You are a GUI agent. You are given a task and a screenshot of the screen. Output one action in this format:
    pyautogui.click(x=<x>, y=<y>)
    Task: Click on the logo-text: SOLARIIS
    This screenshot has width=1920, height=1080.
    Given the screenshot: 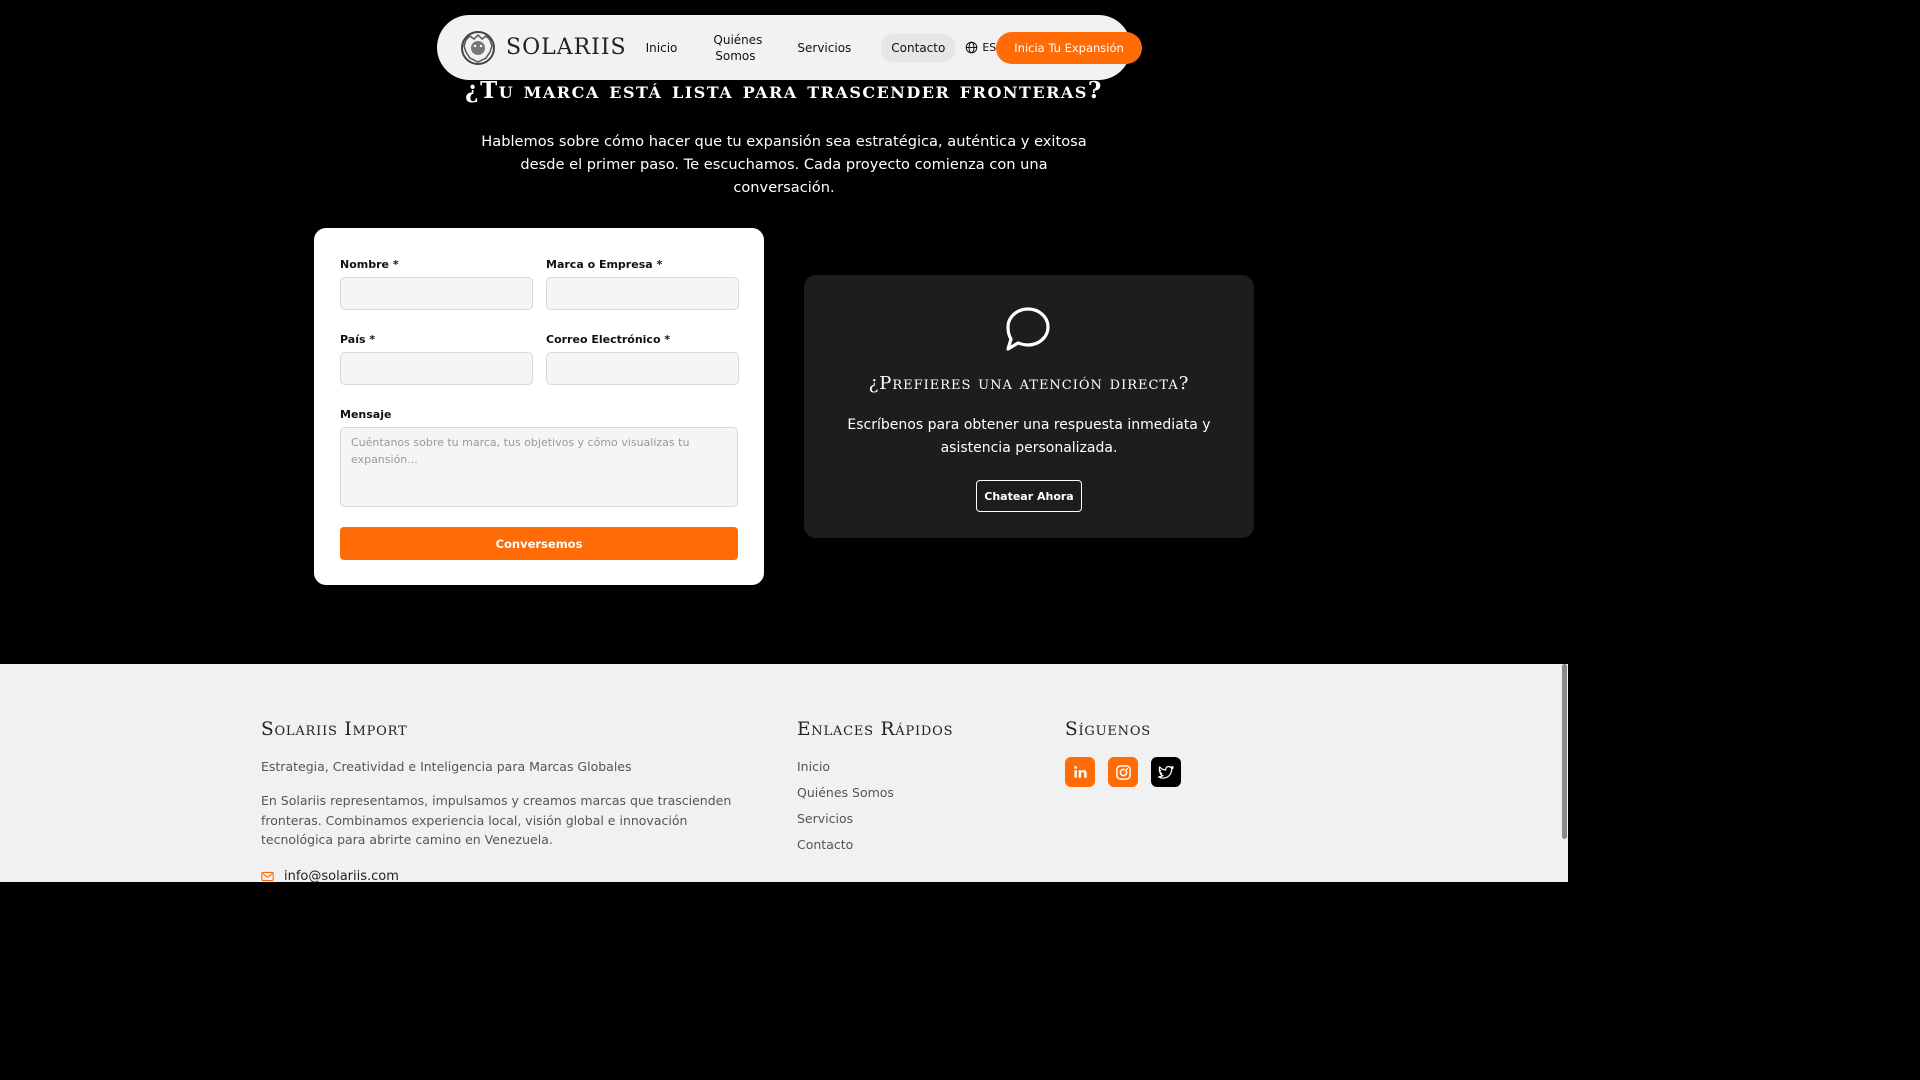 What is the action you would take?
    pyautogui.click(x=566, y=47)
    